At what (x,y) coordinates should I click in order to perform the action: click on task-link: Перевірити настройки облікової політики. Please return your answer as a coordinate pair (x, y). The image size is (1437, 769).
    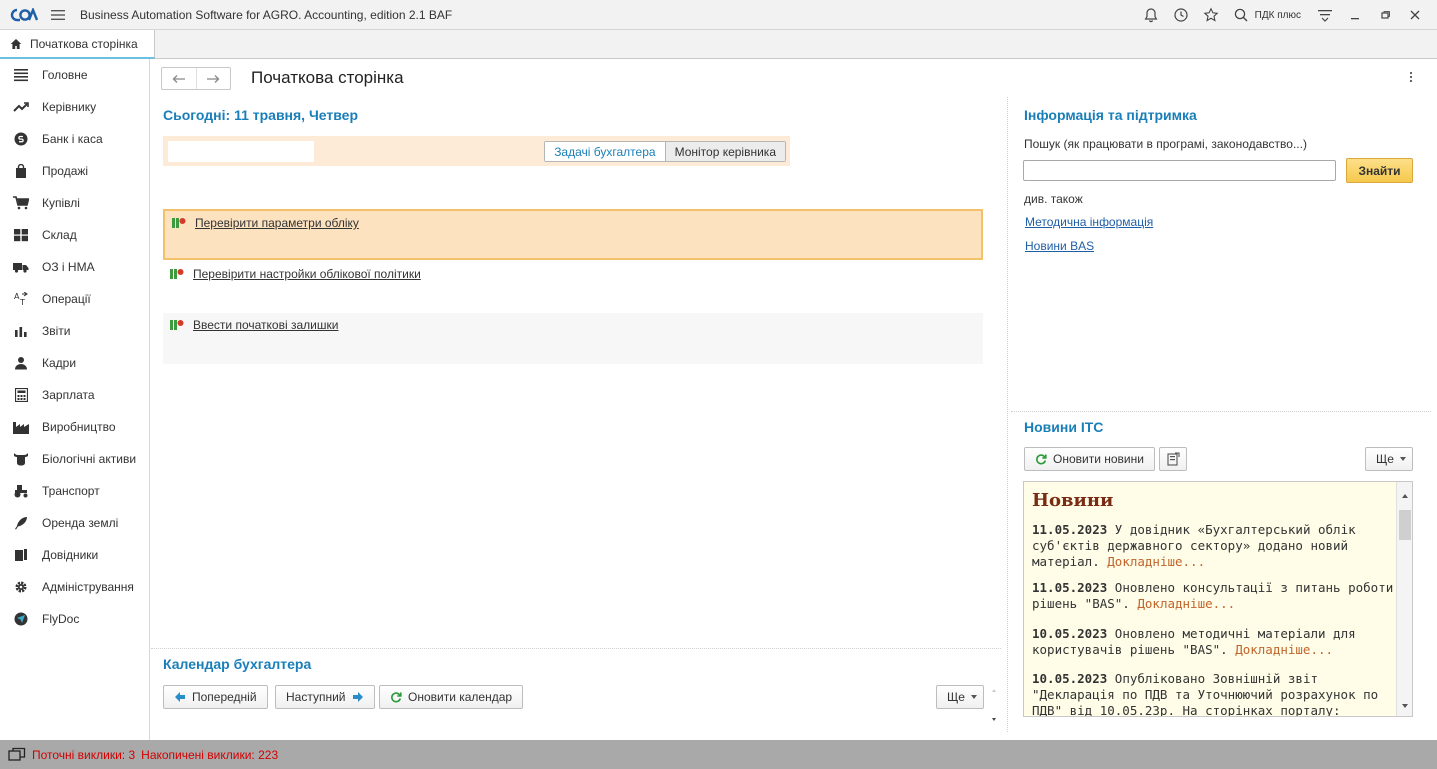
    Looking at the image, I should click on (307, 274).